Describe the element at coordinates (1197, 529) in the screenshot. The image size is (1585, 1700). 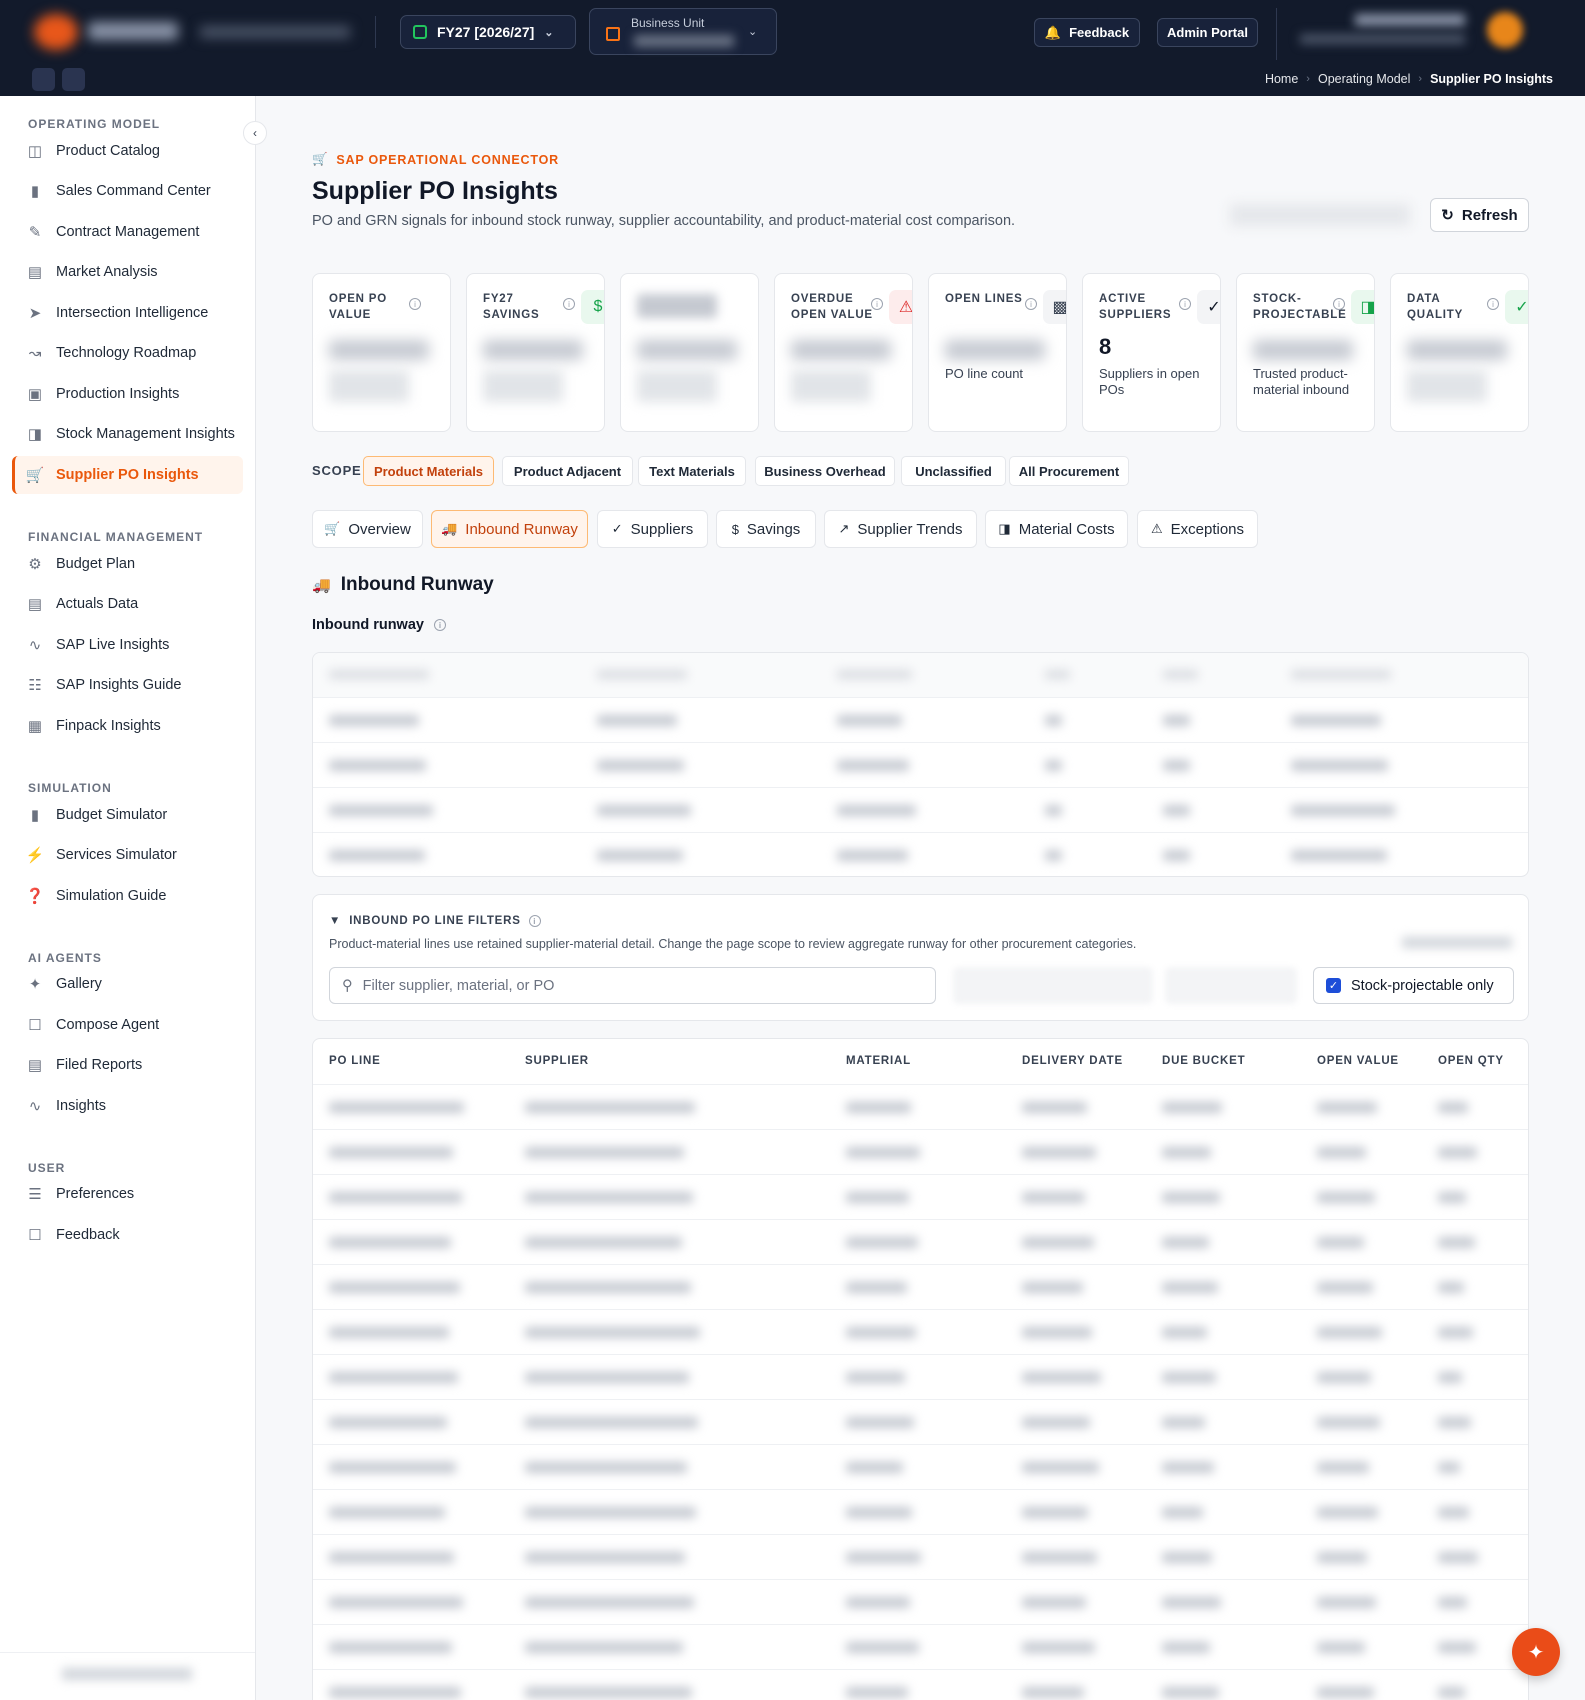
I see `tab-exceptions: ⚠ Exceptions` at that location.